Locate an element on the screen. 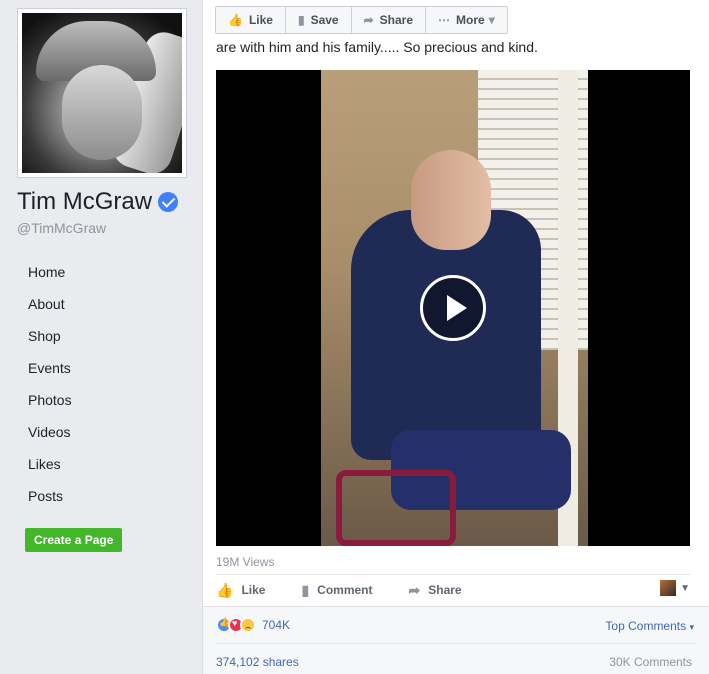 The height and width of the screenshot is (674, 709). viewer-identity-selector: ▼ is located at coordinates (675, 588).